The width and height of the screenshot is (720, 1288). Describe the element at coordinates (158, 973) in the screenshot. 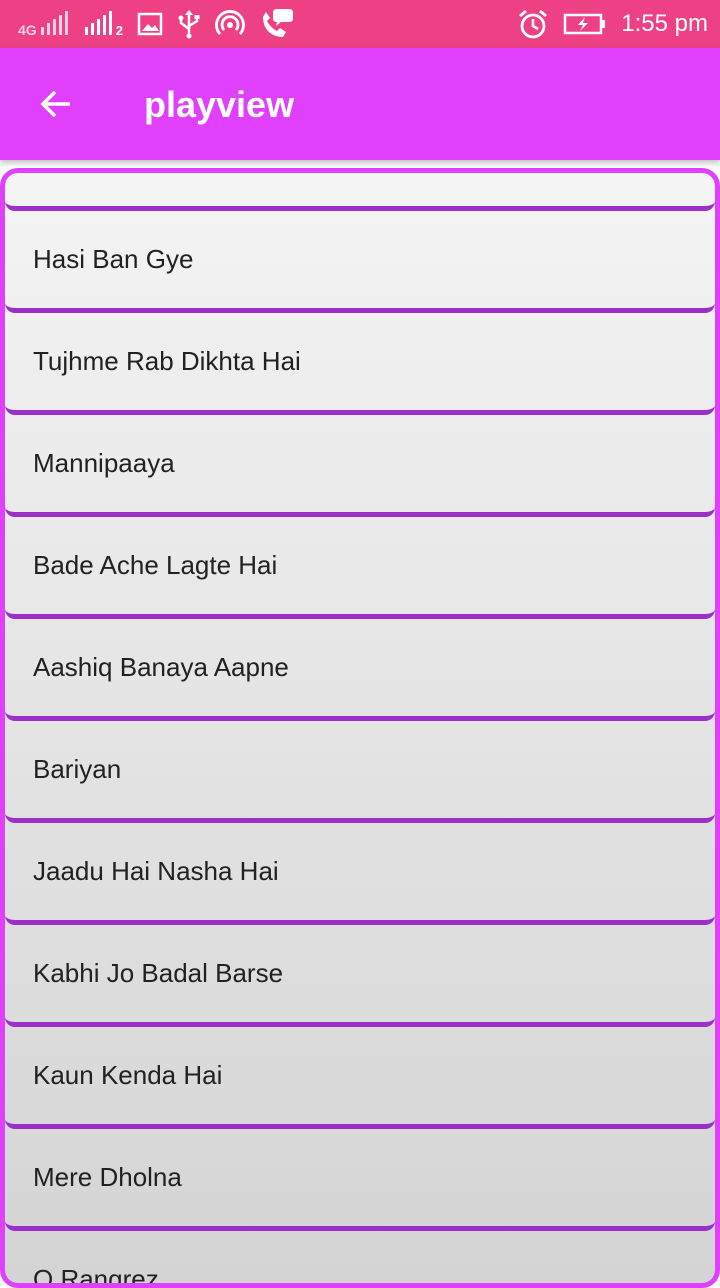

I see `song-title: Kabhi Jo Badal Barse` at that location.